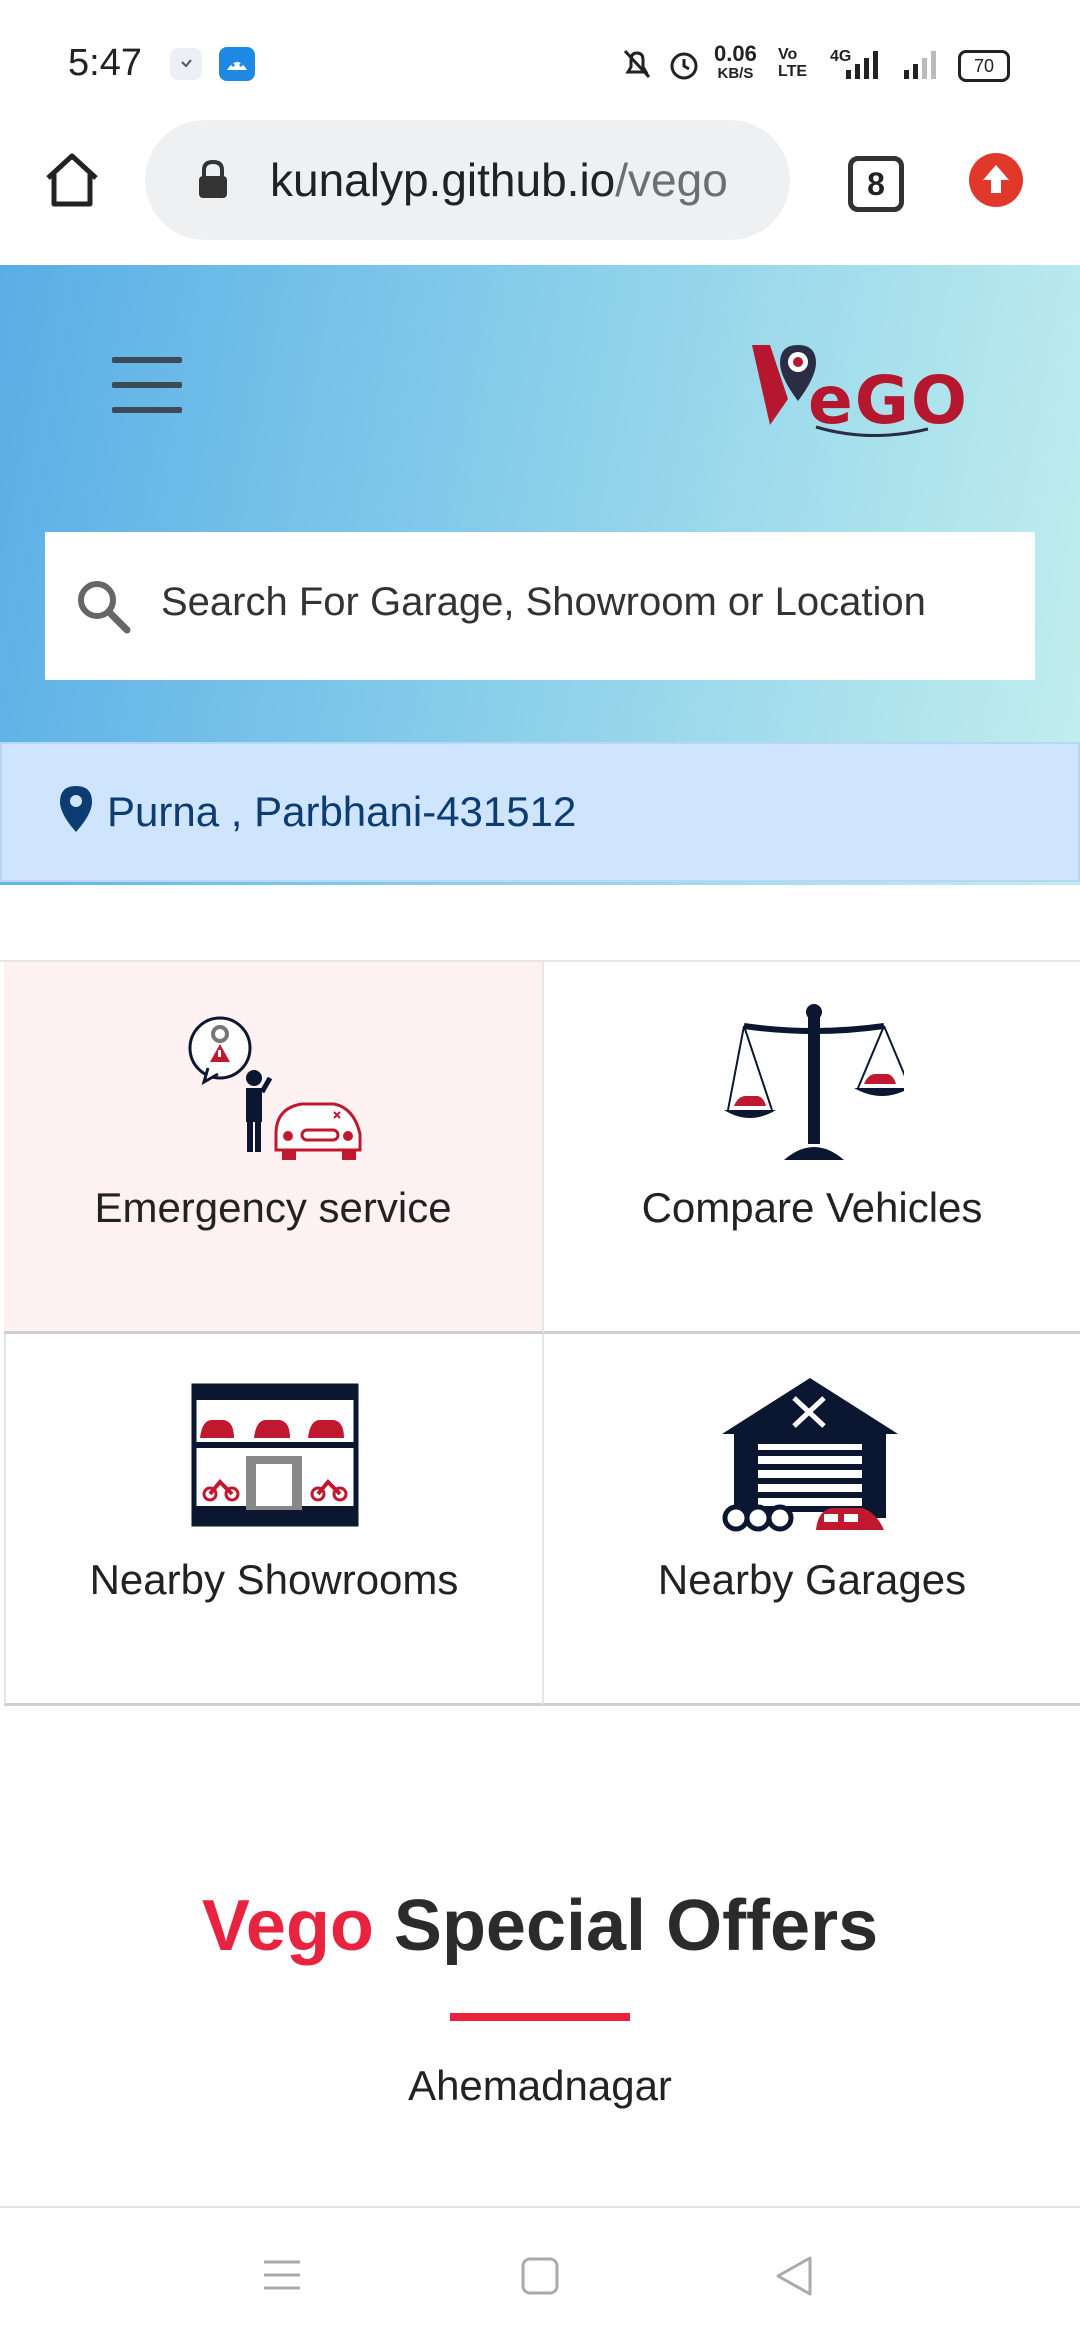  What do you see at coordinates (794, 2276) in the screenshot?
I see `back-nav-icon` at bounding box center [794, 2276].